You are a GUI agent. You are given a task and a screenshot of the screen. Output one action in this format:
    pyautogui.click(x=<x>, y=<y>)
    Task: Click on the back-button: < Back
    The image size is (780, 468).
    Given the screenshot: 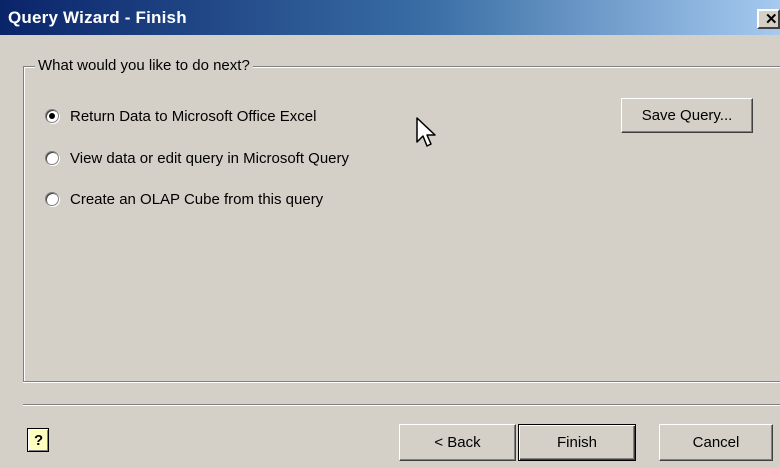 What is the action you would take?
    pyautogui.click(x=457, y=442)
    